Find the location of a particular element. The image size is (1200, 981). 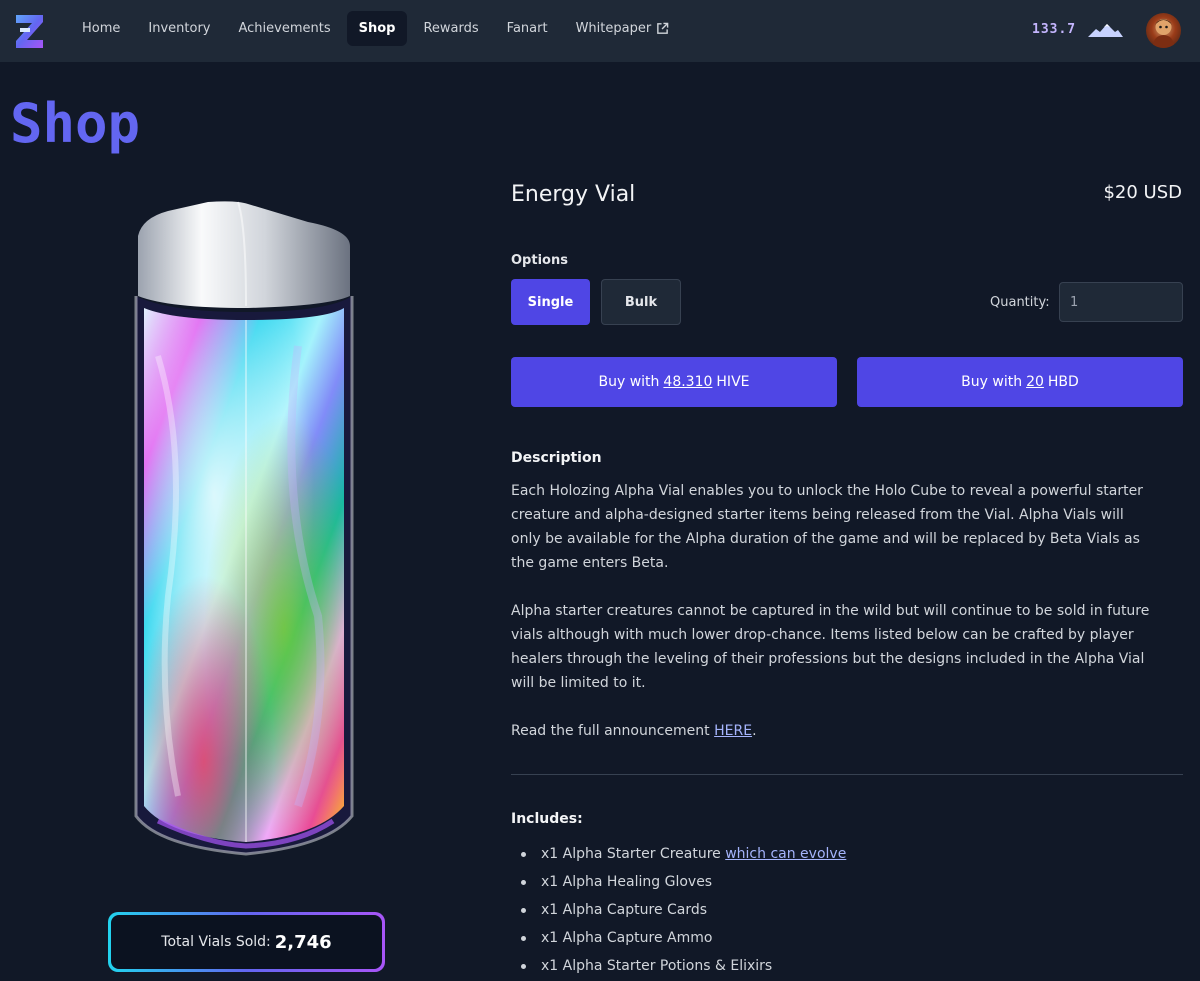

buy-with-hbd-button: Buy with 20 HBD is located at coordinates (1020, 382).